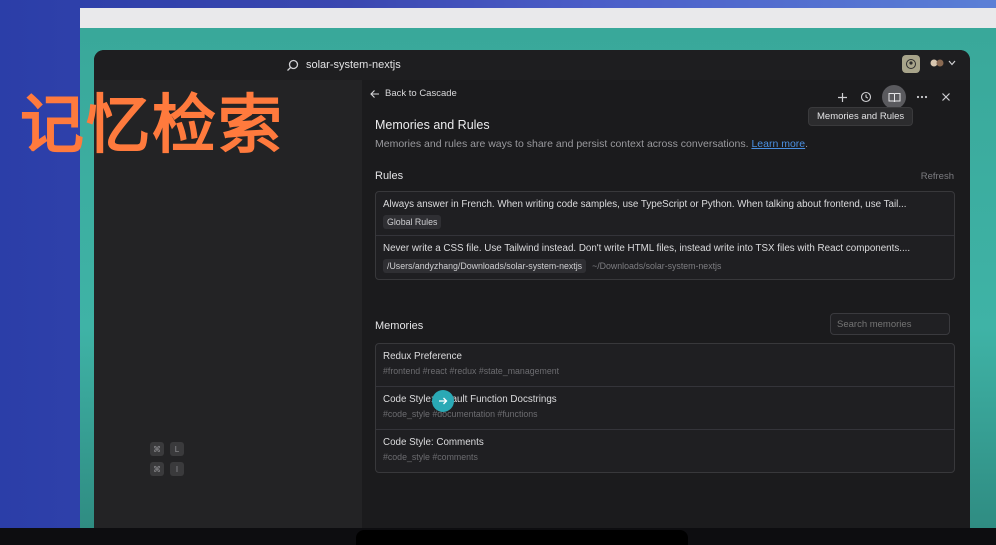 Image resolution: width=996 pixels, height=545 pixels. Describe the element at coordinates (389, 176) in the screenshot. I see `rules-heading: Rules` at that location.